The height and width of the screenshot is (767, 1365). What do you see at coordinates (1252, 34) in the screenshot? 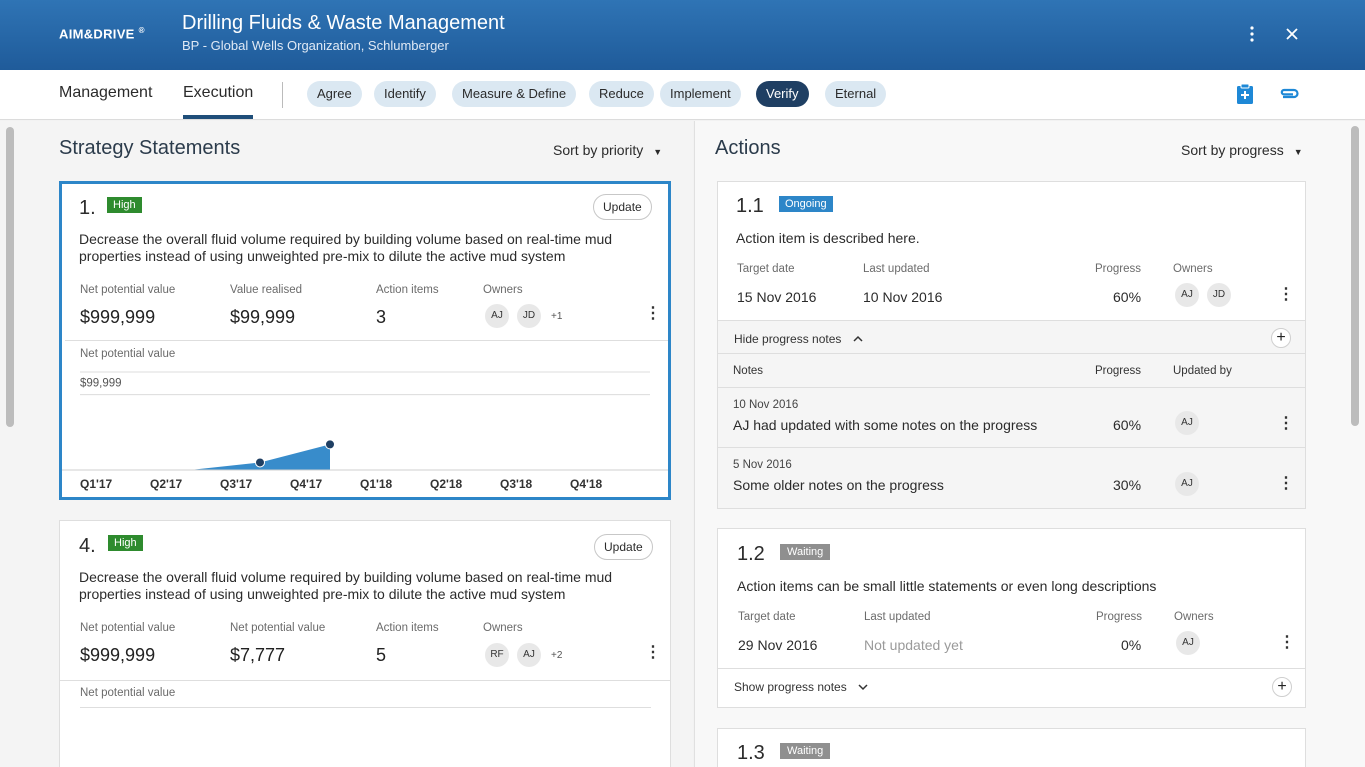
I see `more-vertical-icon` at bounding box center [1252, 34].